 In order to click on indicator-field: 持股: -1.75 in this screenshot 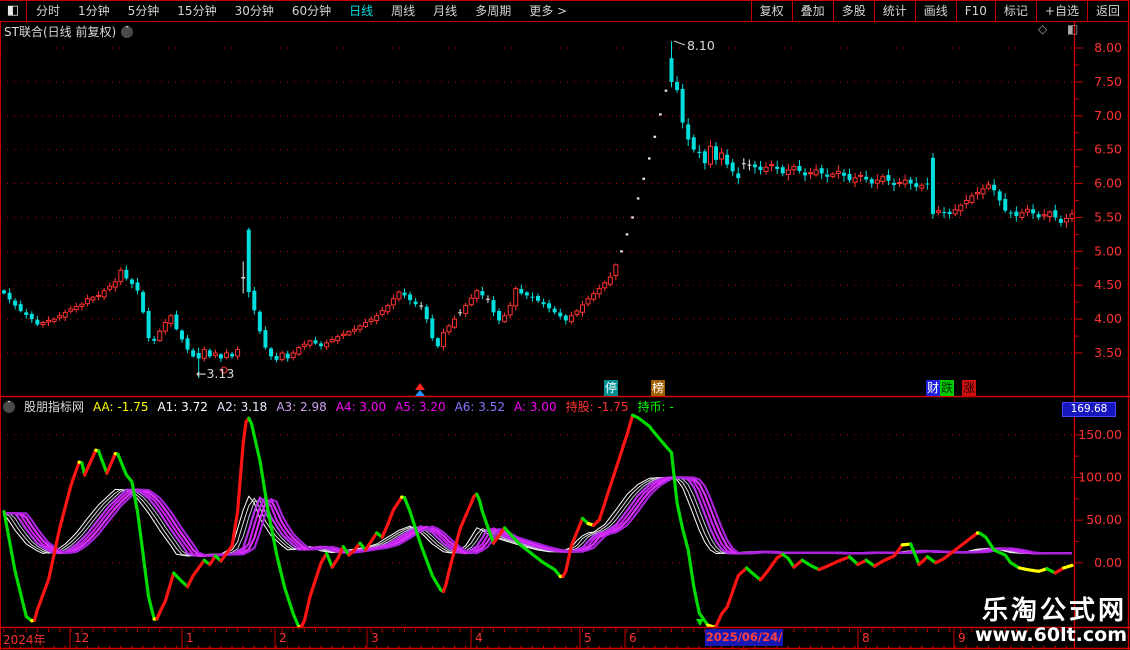, I will do `click(597, 407)`.